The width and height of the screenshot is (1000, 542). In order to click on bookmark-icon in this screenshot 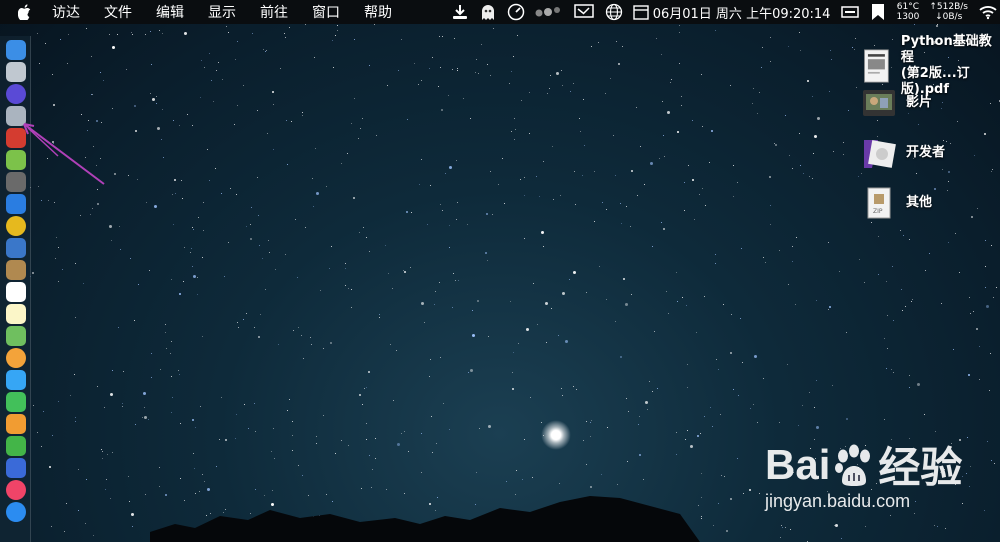, I will do `click(878, 12)`.